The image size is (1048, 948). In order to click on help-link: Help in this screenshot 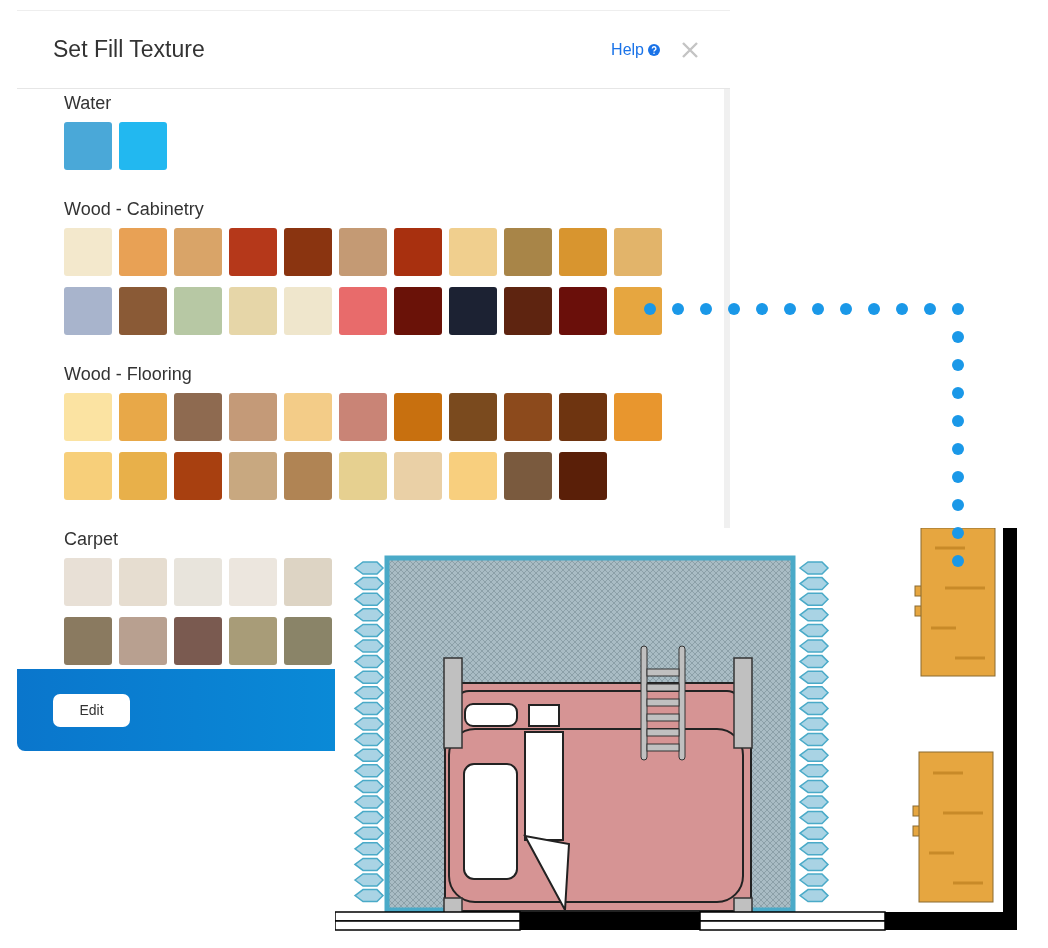, I will do `click(627, 49)`.